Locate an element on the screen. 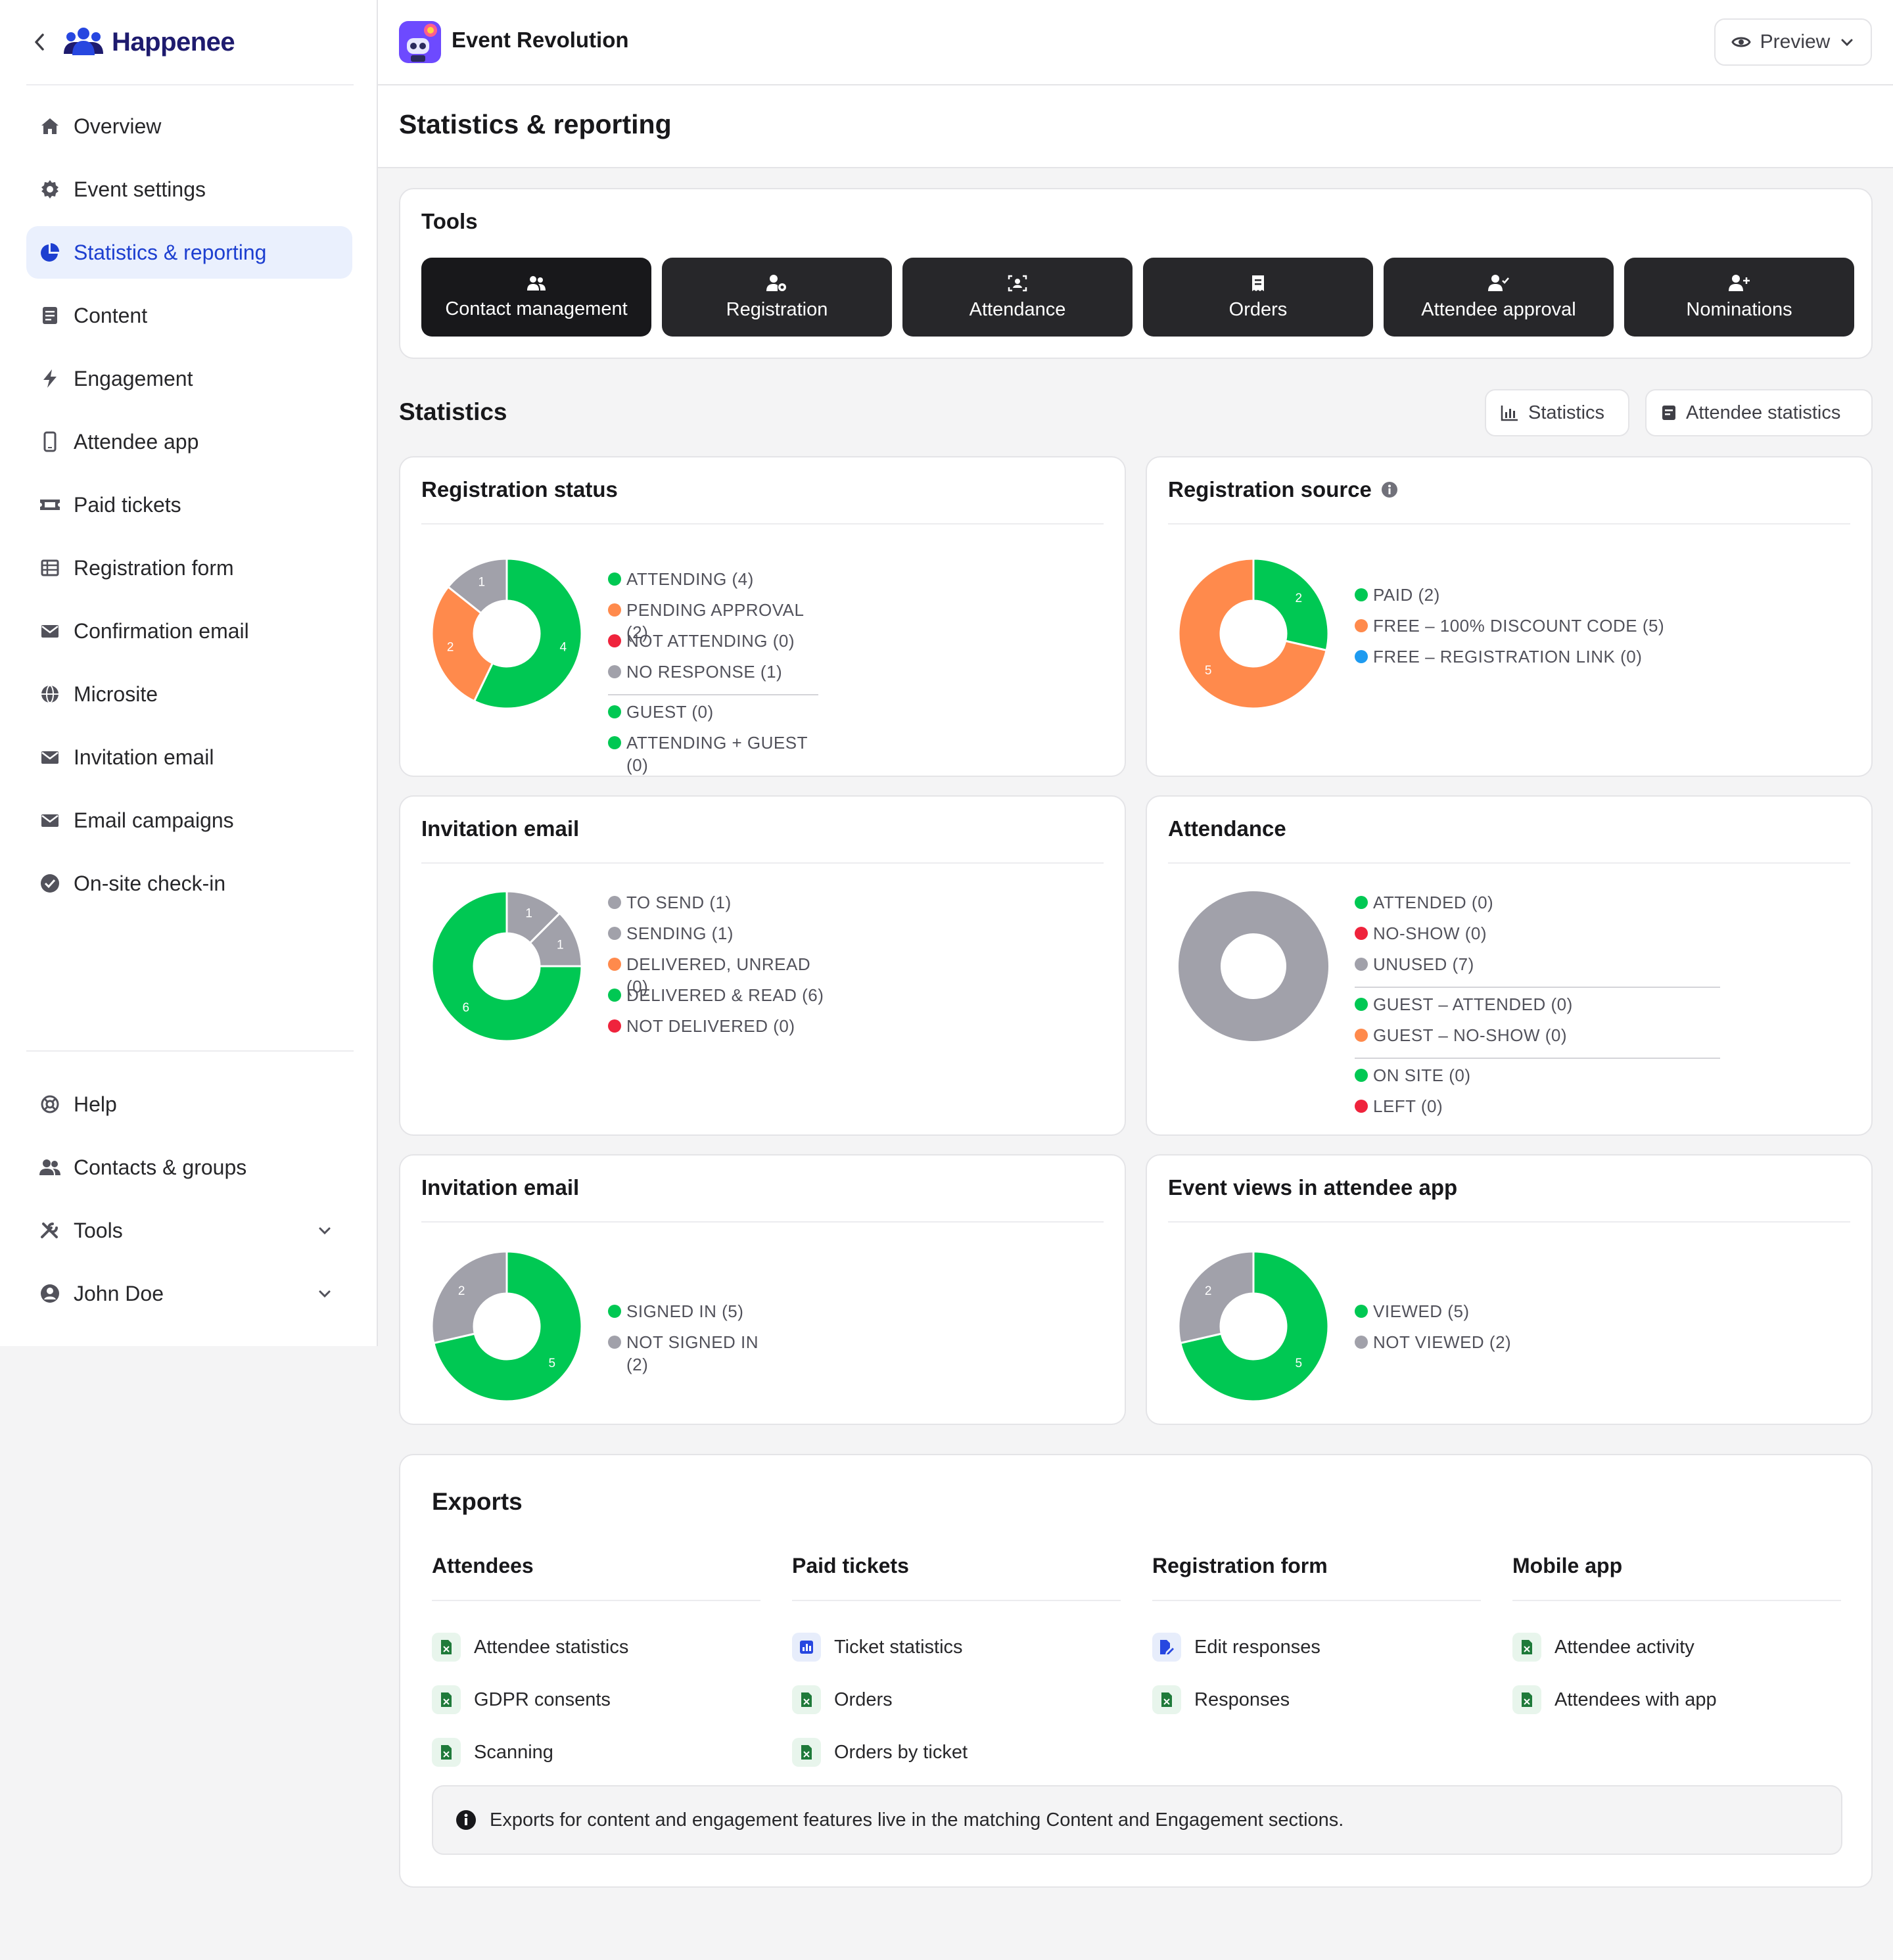  tool-attendee-approval-button: Attendee approval is located at coordinates (1499, 297).